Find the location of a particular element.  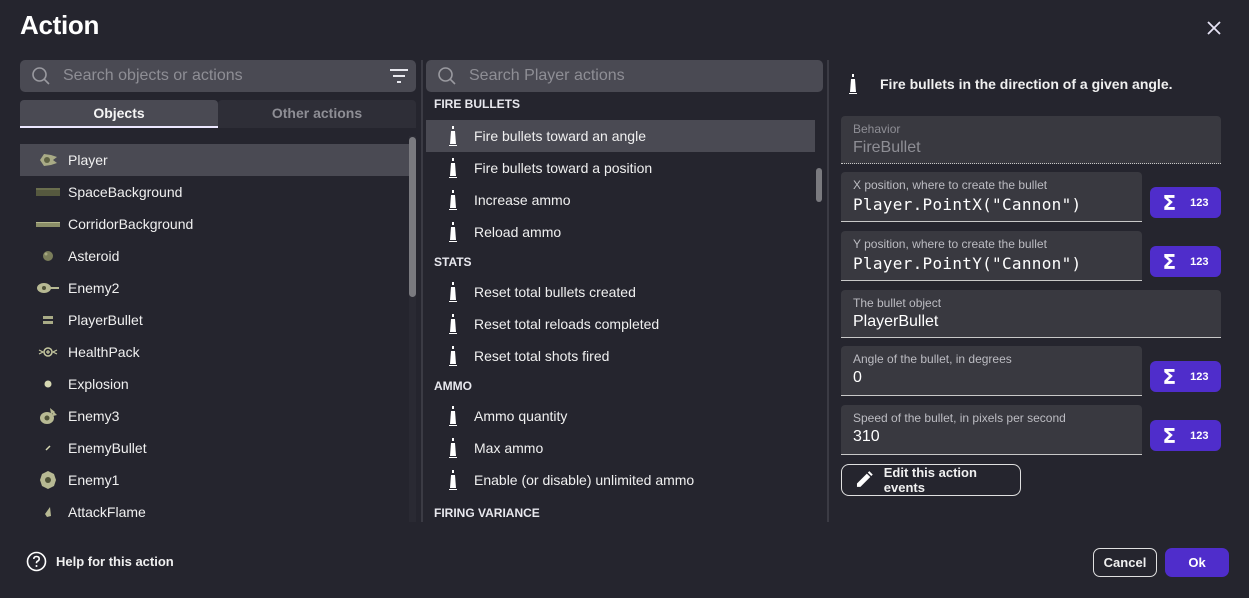

actions-scrollbar-thumb is located at coordinates (819, 185).